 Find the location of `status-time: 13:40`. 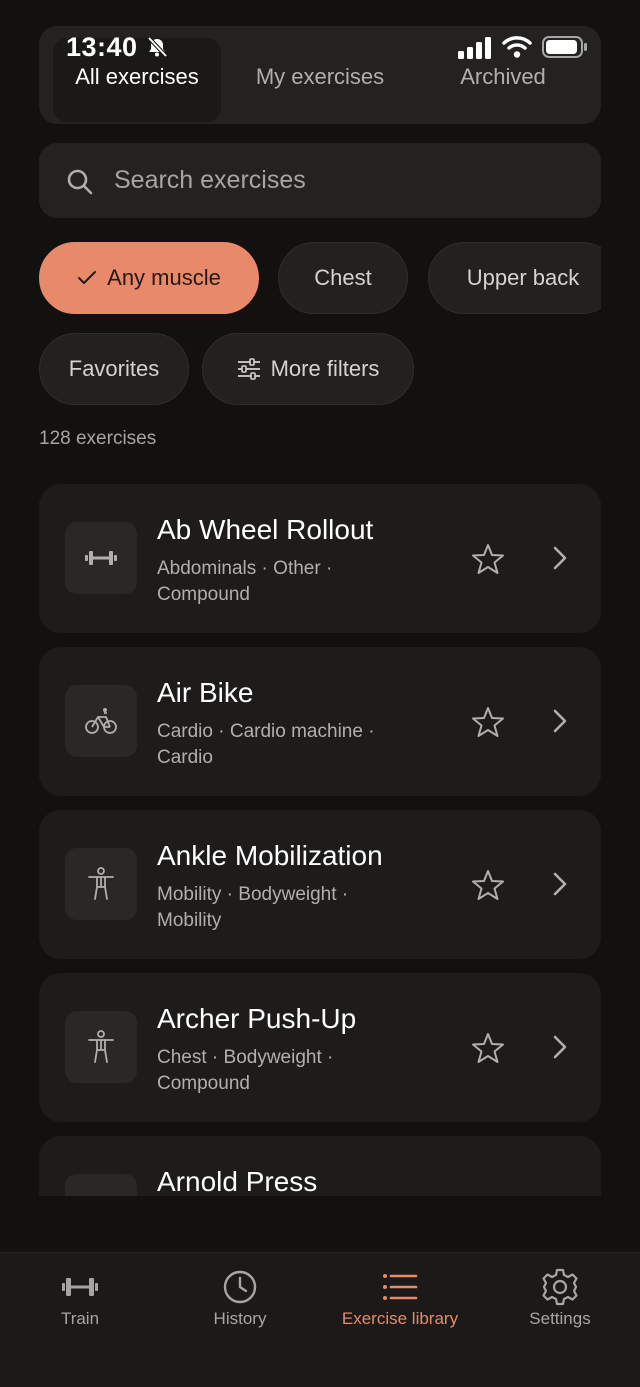

status-time: 13:40 is located at coordinates (102, 47).